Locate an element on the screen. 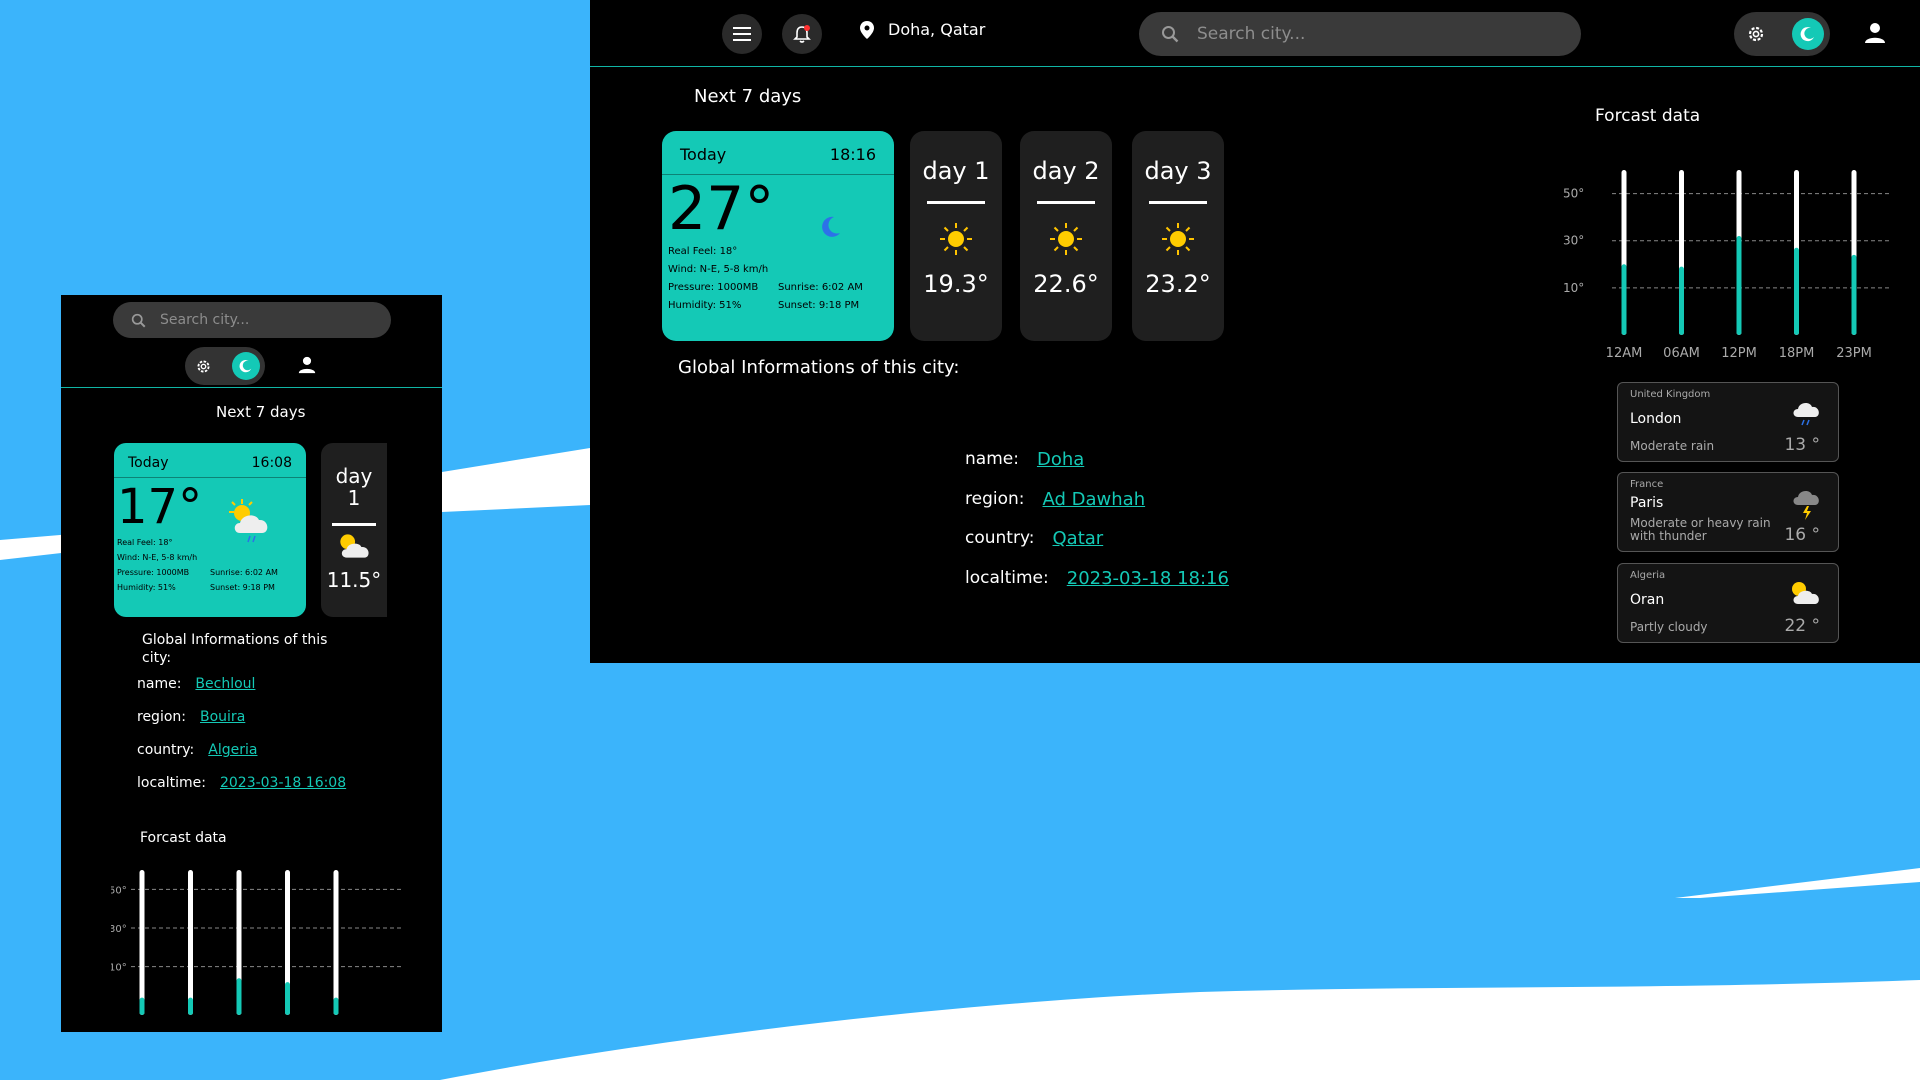 This screenshot has width=1920, height=1080. day-temperature: 19.3° is located at coordinates (956, 284).